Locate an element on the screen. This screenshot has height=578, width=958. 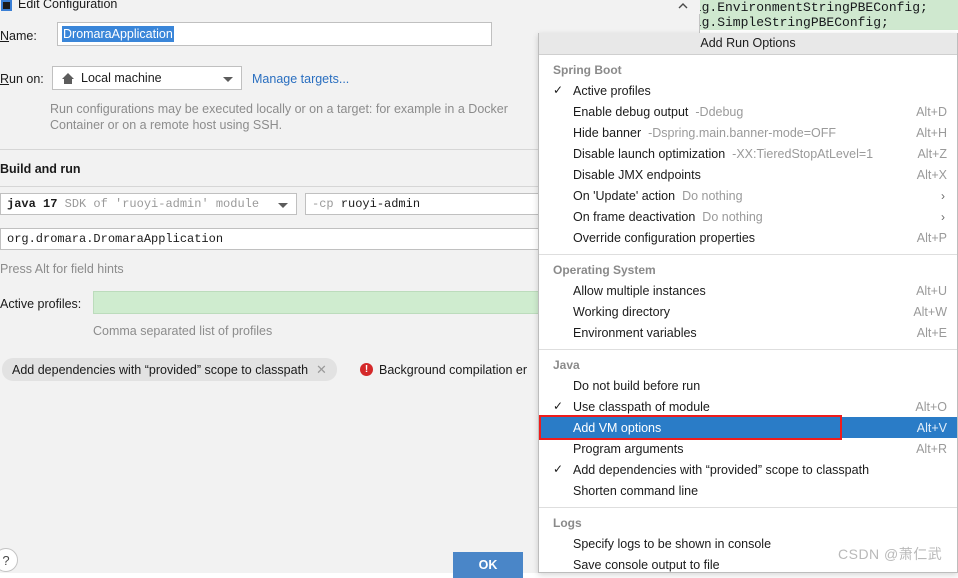
active-profiles-hint: Comma separated list of profiles is located at coordinates (183, 331).